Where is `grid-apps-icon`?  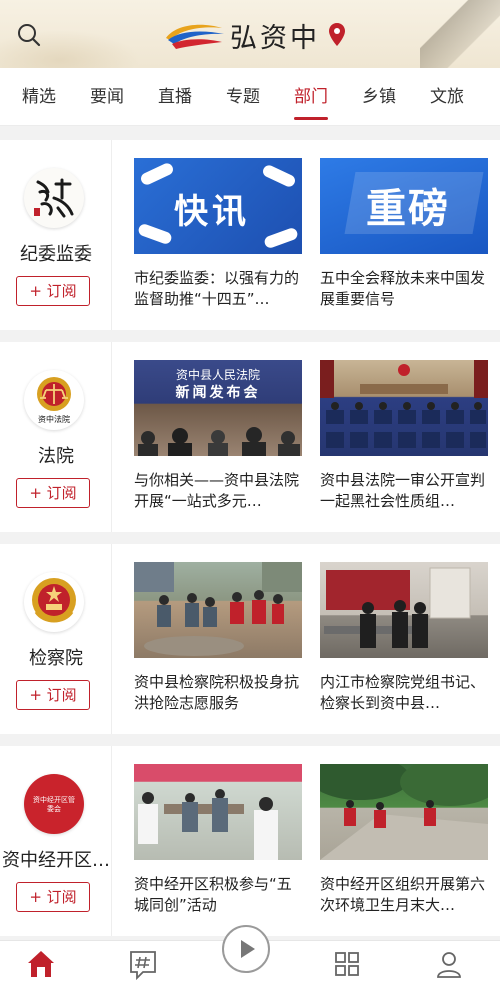
grid-apps-icon is located at coordinates (347, 964).